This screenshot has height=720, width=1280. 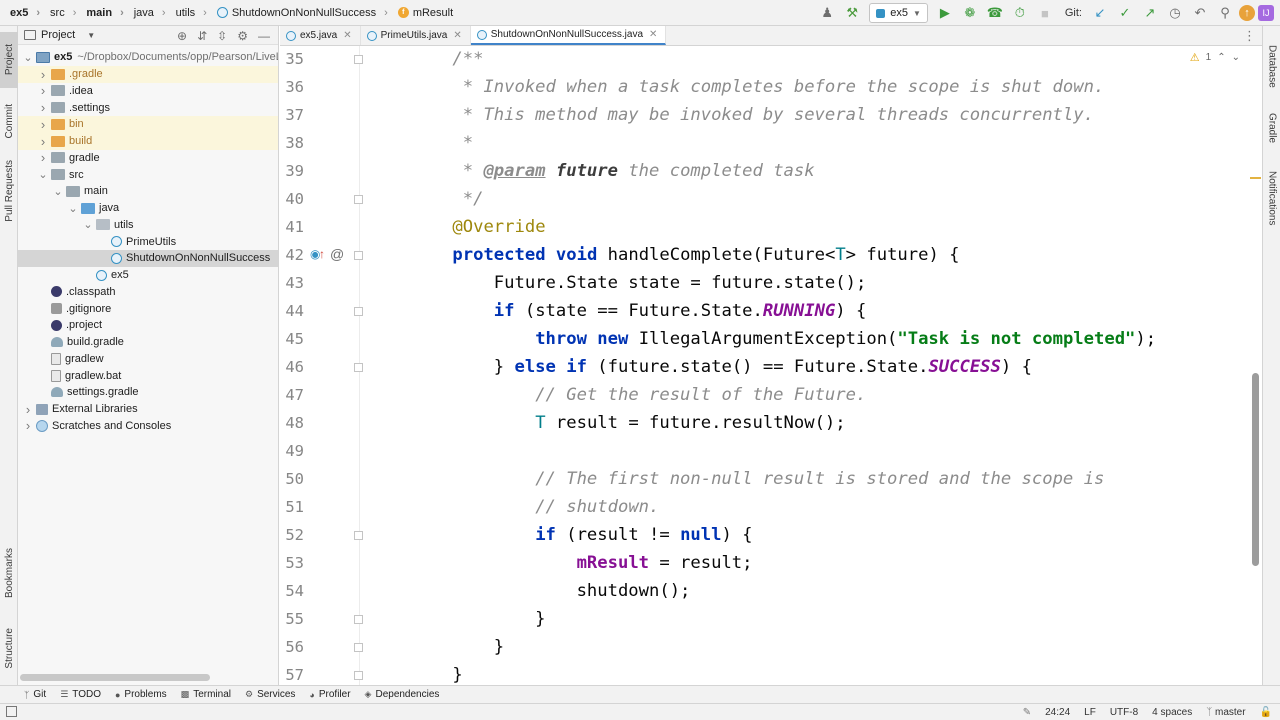 What do you see at coordinates (141, 694) in the screenshot?
I see `tool-problems: ● Problems` at bounding box center [141, 694].